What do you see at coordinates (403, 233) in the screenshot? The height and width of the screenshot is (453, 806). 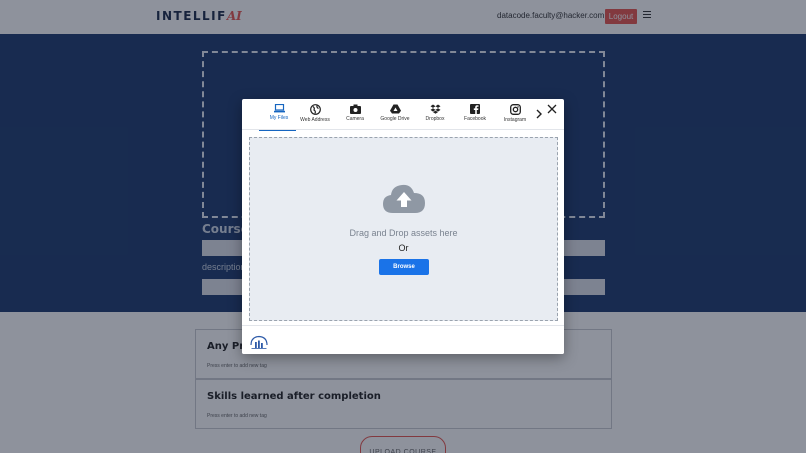 I see `drag-drop-instruction: Drag and Drop assets here` at bounding box center [403, 233].